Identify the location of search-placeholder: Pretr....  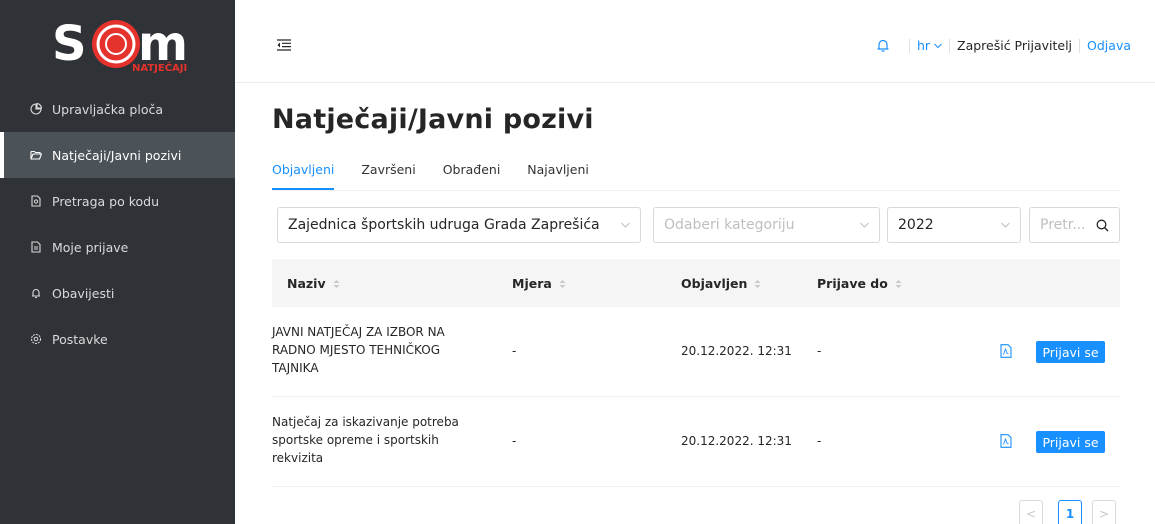
(1063, 225).